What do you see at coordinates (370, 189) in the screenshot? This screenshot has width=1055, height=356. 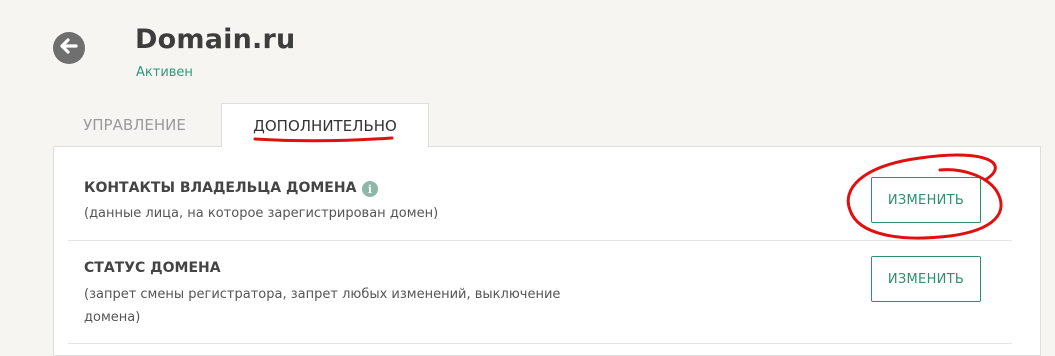 I see `info-icon: i` at bounding box center [370, 189].